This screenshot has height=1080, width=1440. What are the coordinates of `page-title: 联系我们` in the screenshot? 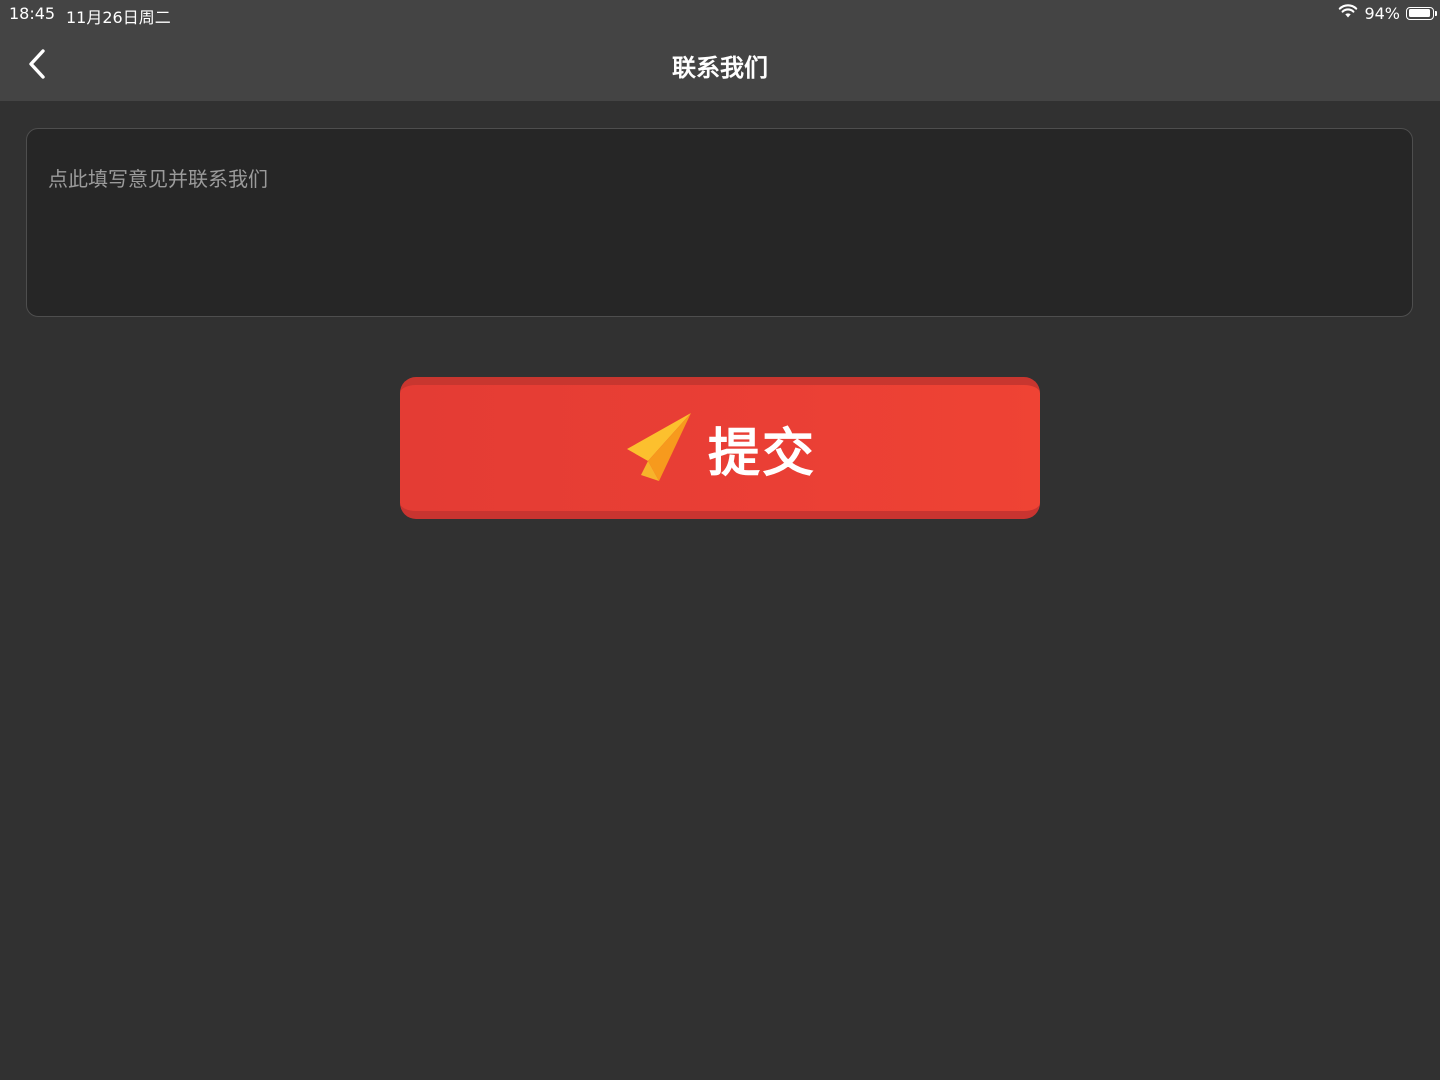 It's located at (720, 68).